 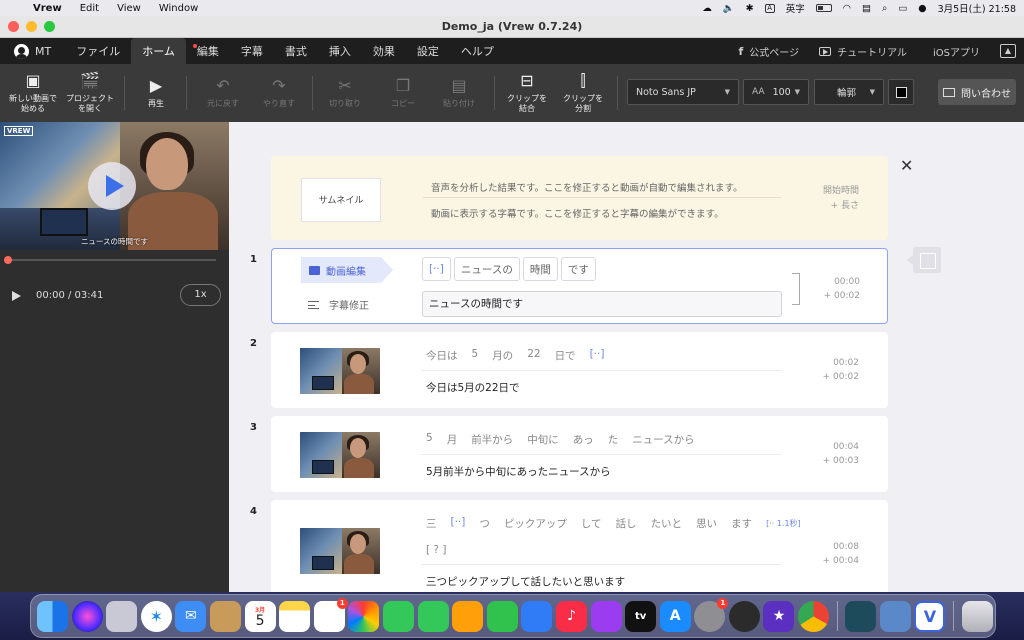 What do you see at coordinates (473, 387) in the screenshot?
I see `subtitle-text: 今日は5月の22日で` at bounding box center [473, 387].